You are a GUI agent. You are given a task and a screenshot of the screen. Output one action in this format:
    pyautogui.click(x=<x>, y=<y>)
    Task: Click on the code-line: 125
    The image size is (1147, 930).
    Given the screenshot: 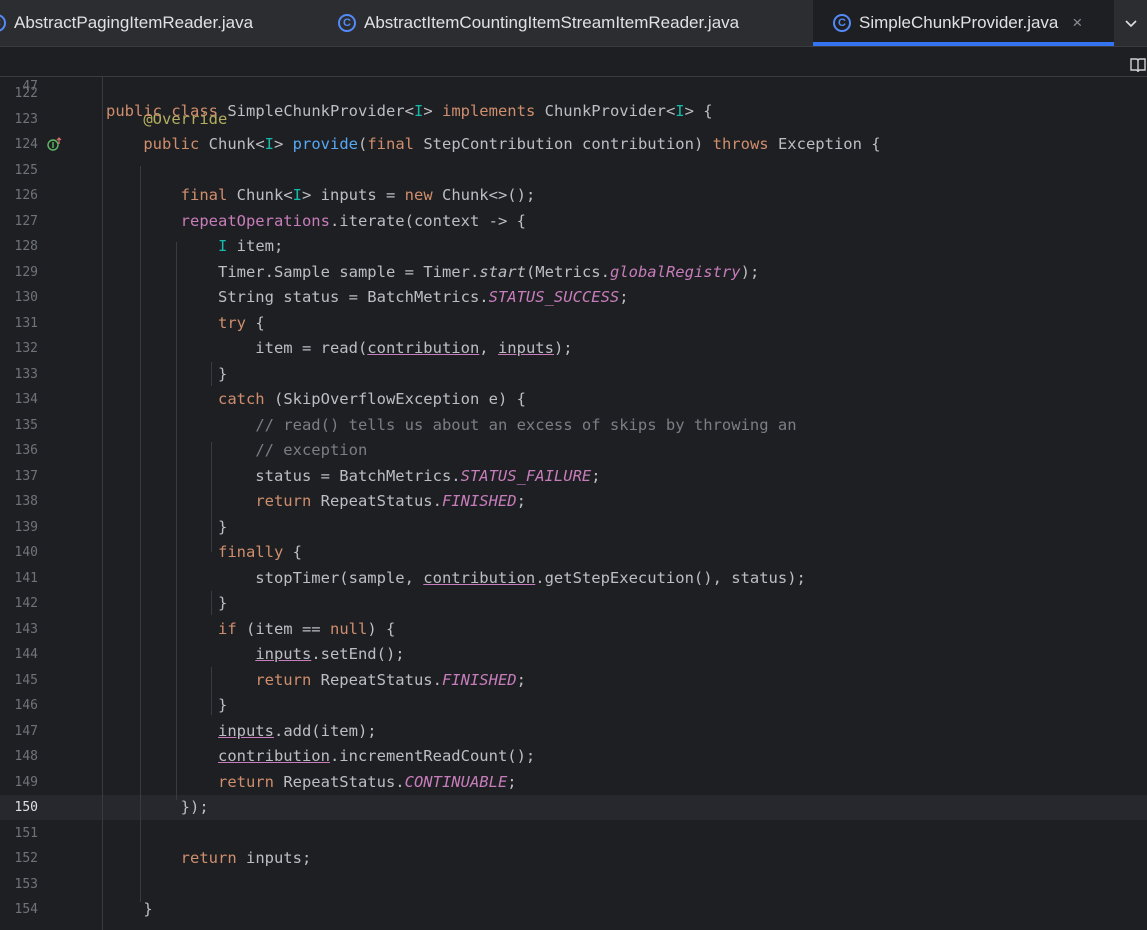 What is the action you would take?
    pyautogui.click(x=573, y=170)
    